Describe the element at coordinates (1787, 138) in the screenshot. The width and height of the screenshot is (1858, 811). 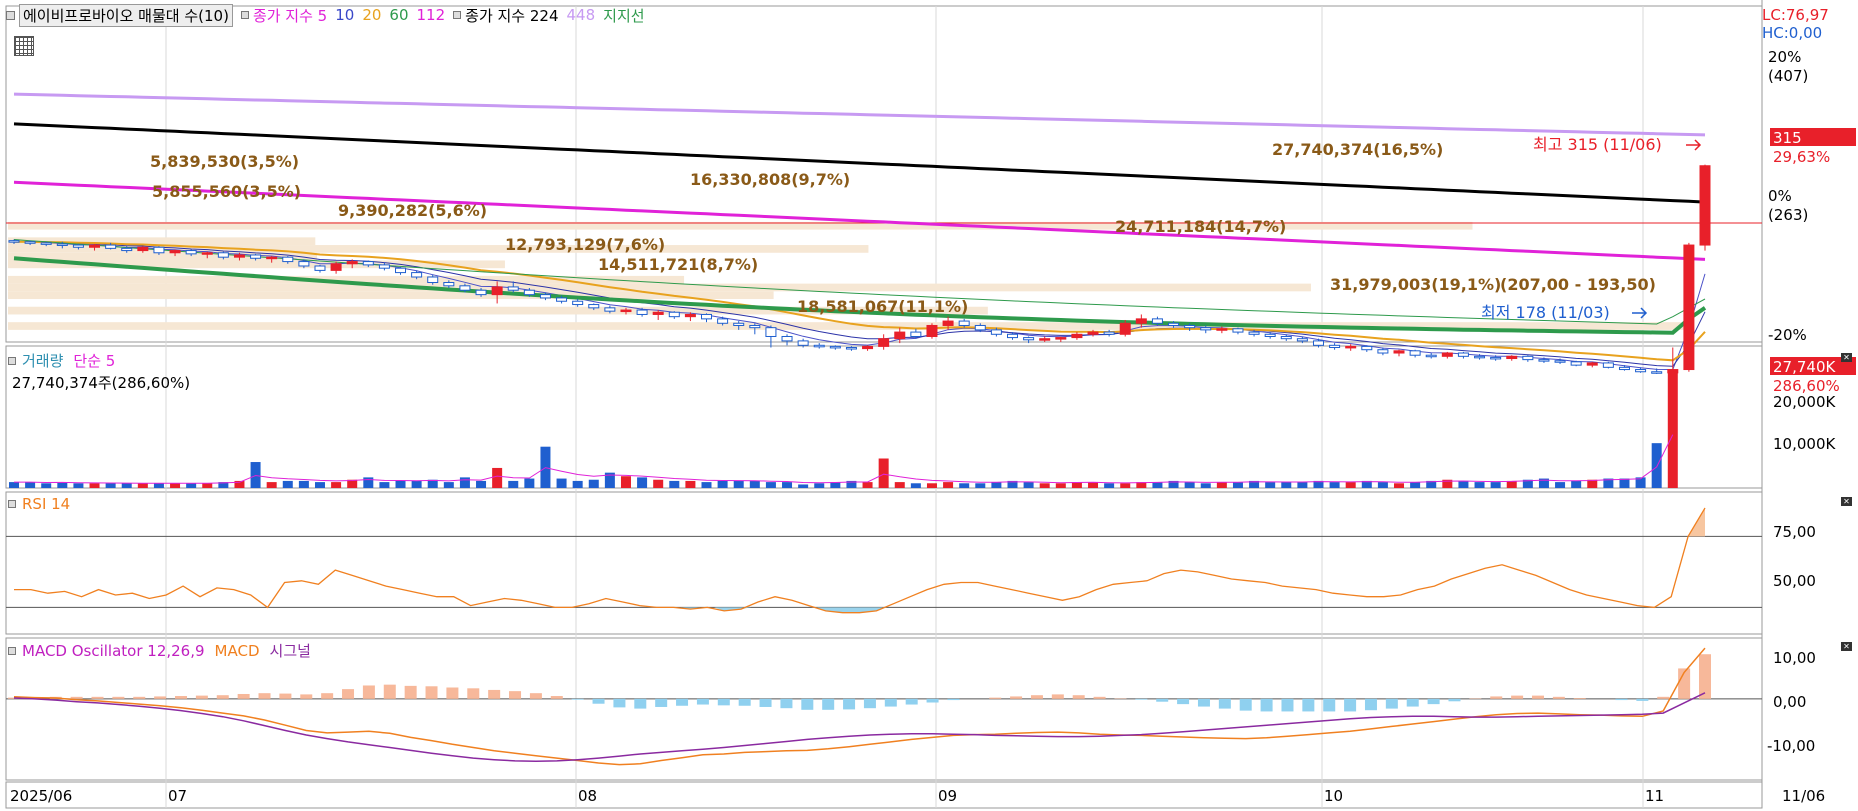
I see `last-price-label: 315` at that location.